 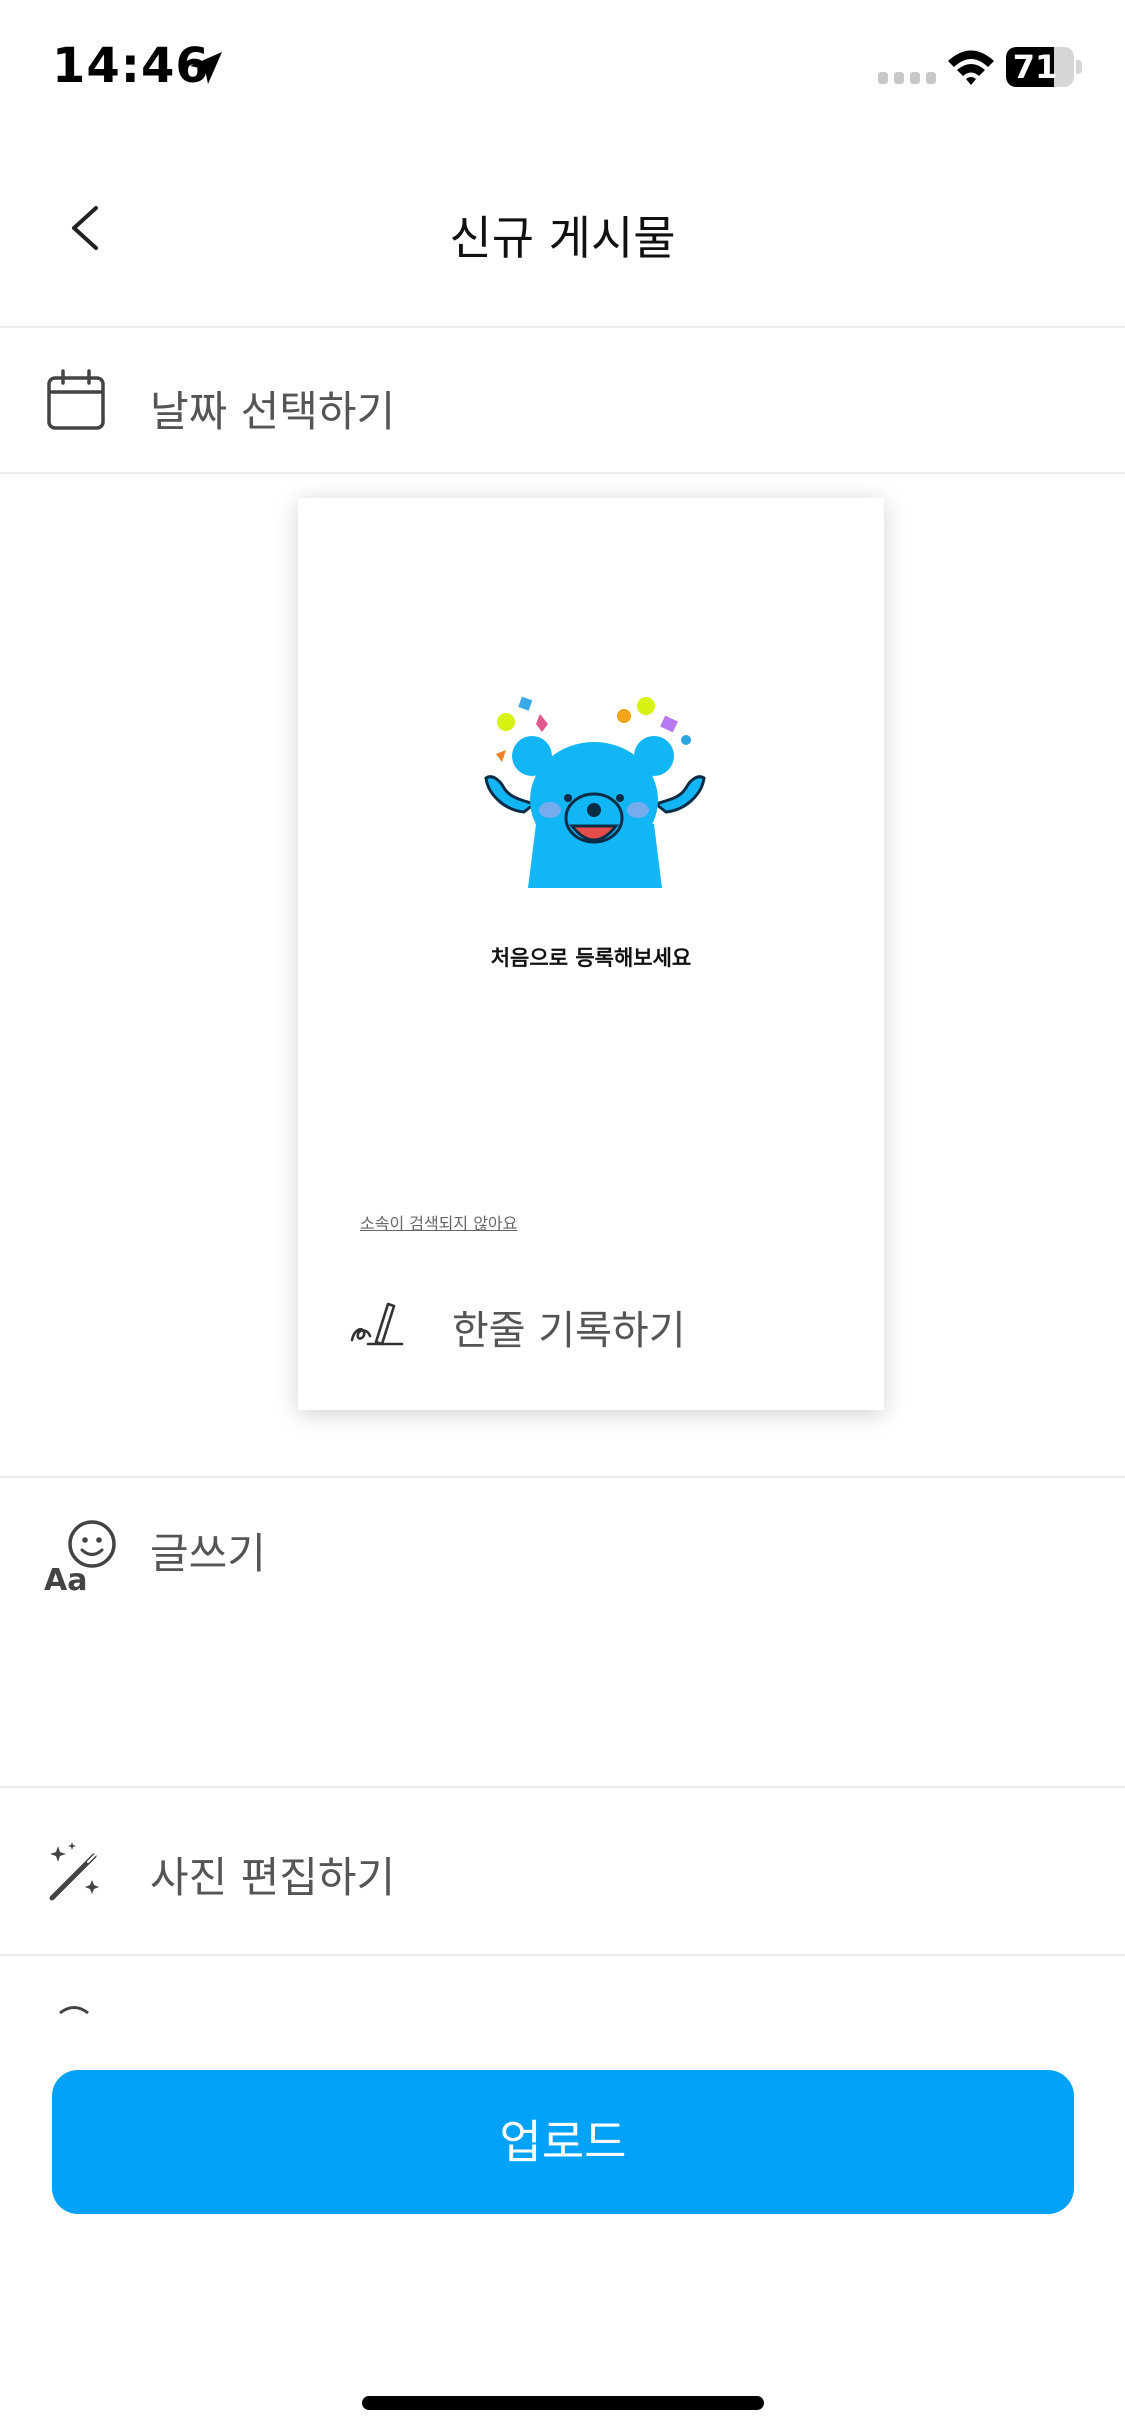 I want to click on wifi-icon, so click(x=971, y=67).